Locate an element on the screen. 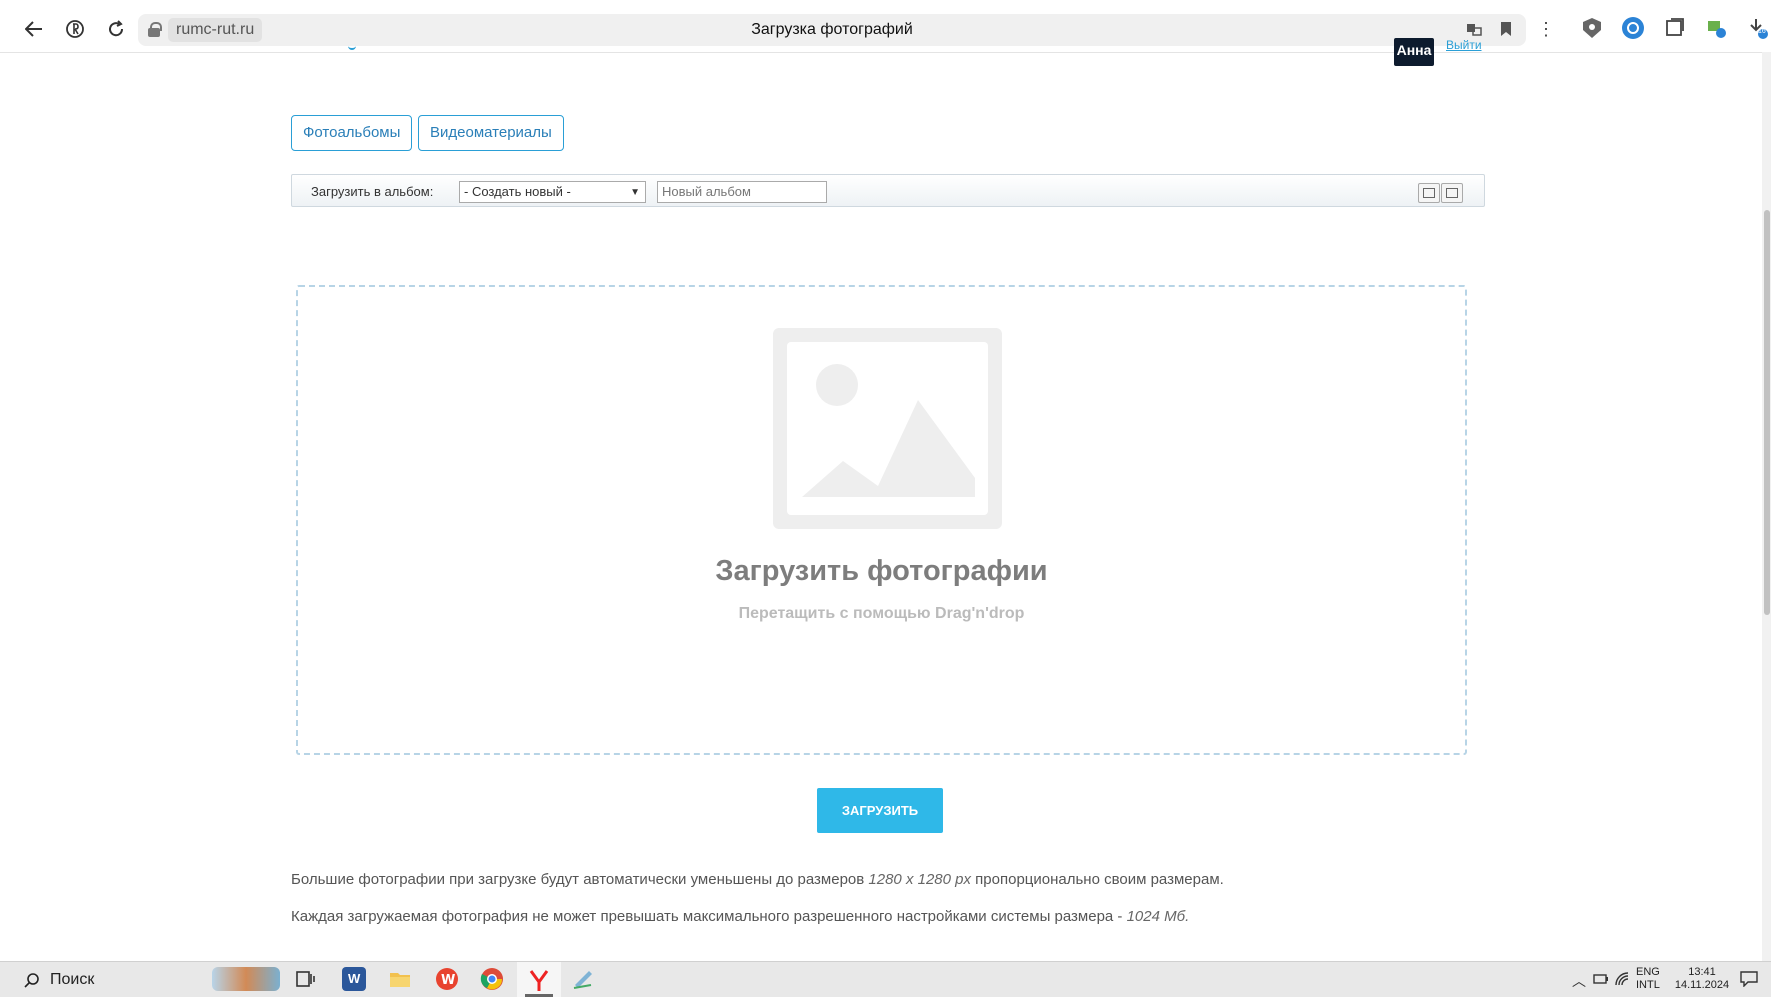 Image resolution: width=1771 pixels, height=1002 pixels. language-bottom: INTL is located at coordinates (1648, 985).